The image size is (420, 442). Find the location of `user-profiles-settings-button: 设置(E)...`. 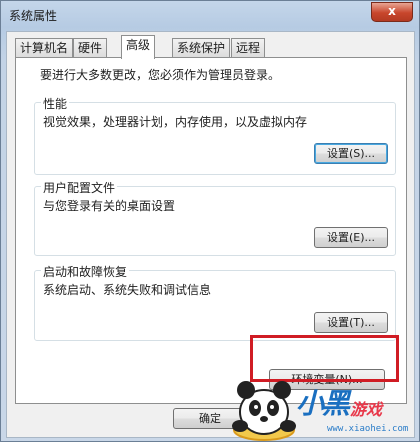

user-profiles-settings-button: 设置(E)... is located at coordinates (351, 237).